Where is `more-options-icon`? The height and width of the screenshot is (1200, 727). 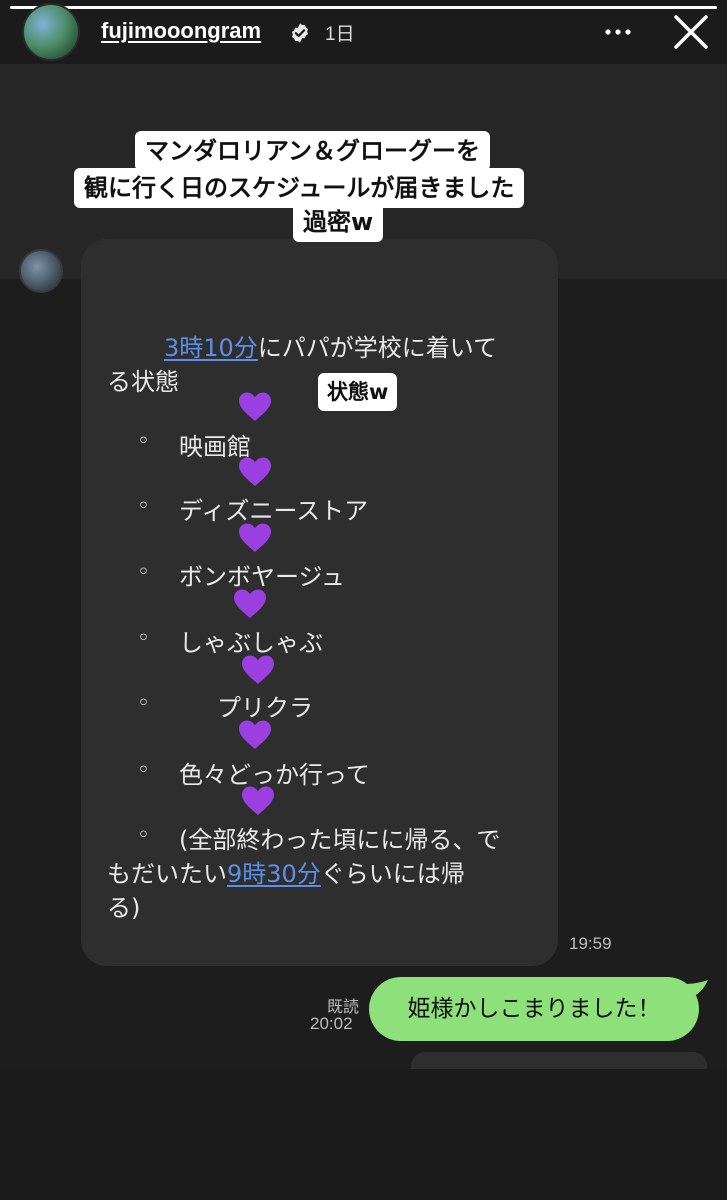
more-options-icon is located at coordinates (618, 32).